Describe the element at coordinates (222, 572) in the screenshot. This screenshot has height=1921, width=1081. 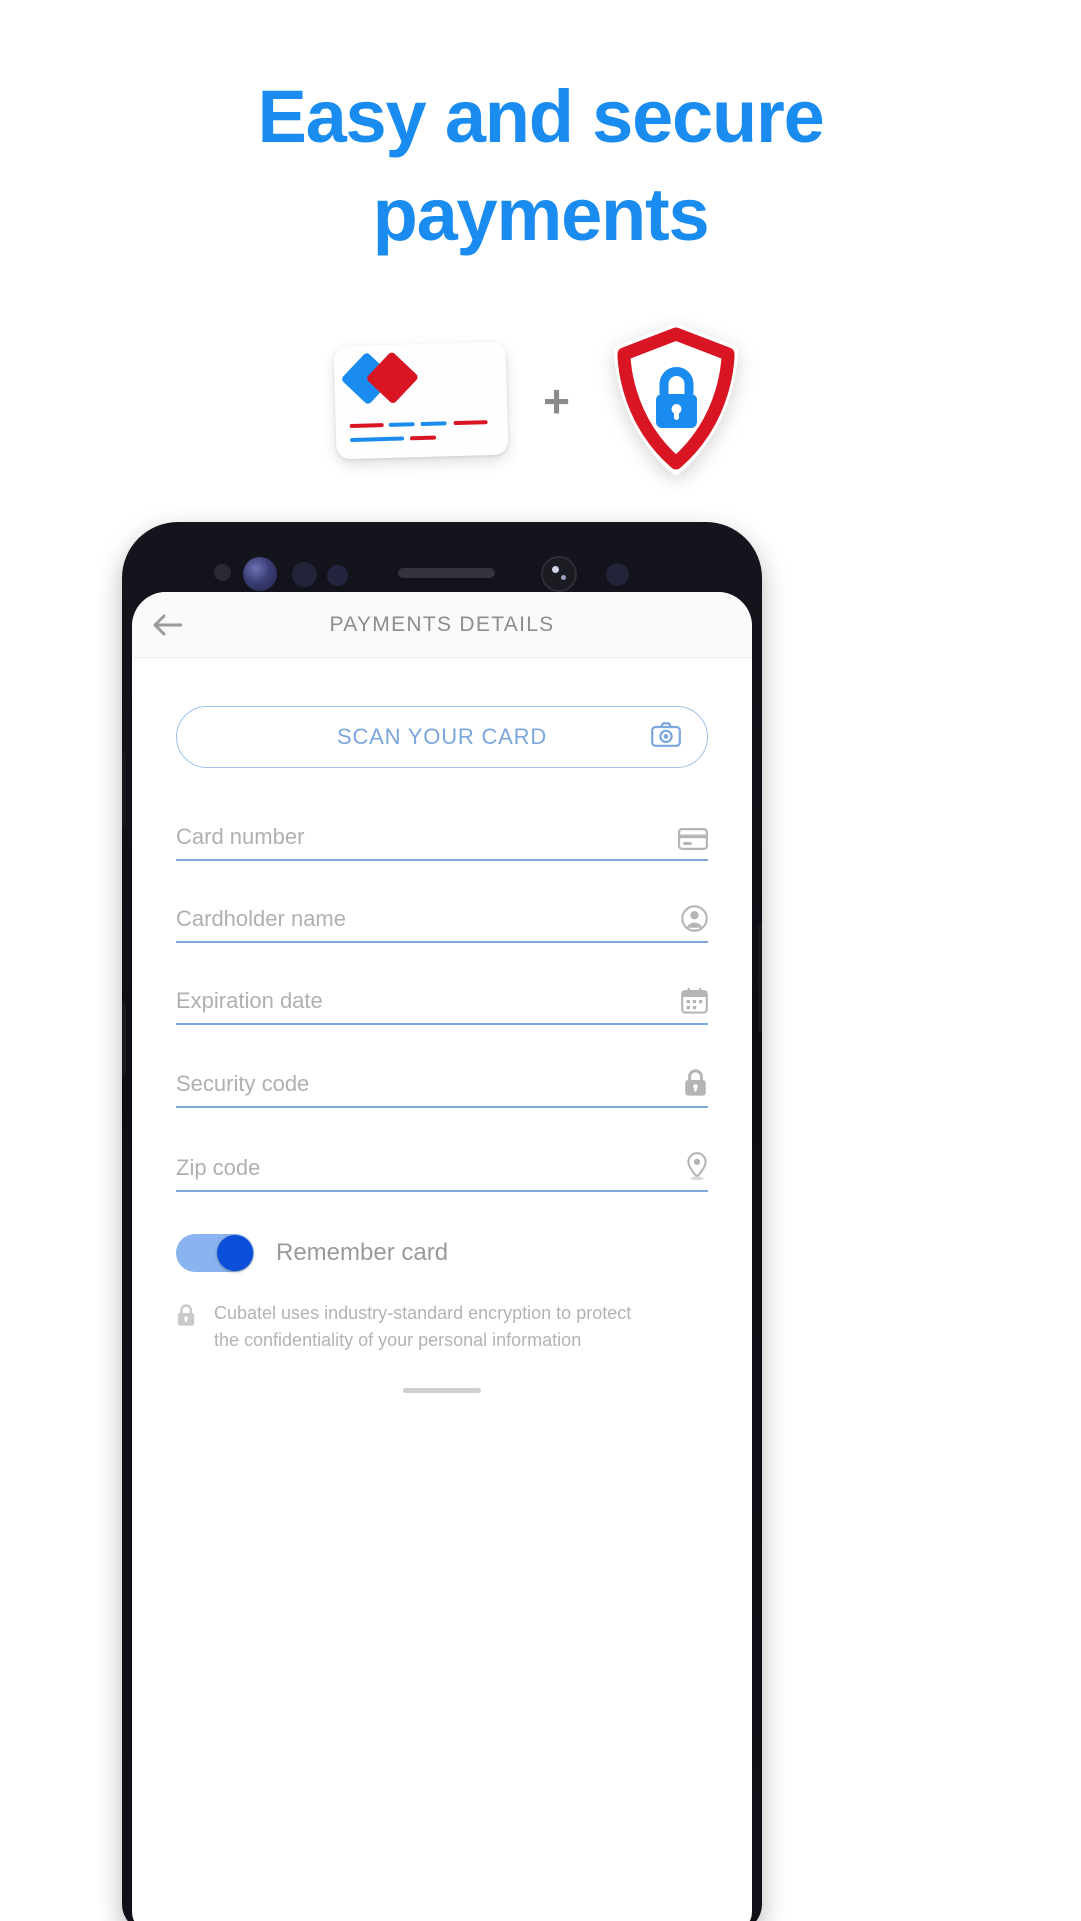
I see `proximity-sensor-icon` at that location.